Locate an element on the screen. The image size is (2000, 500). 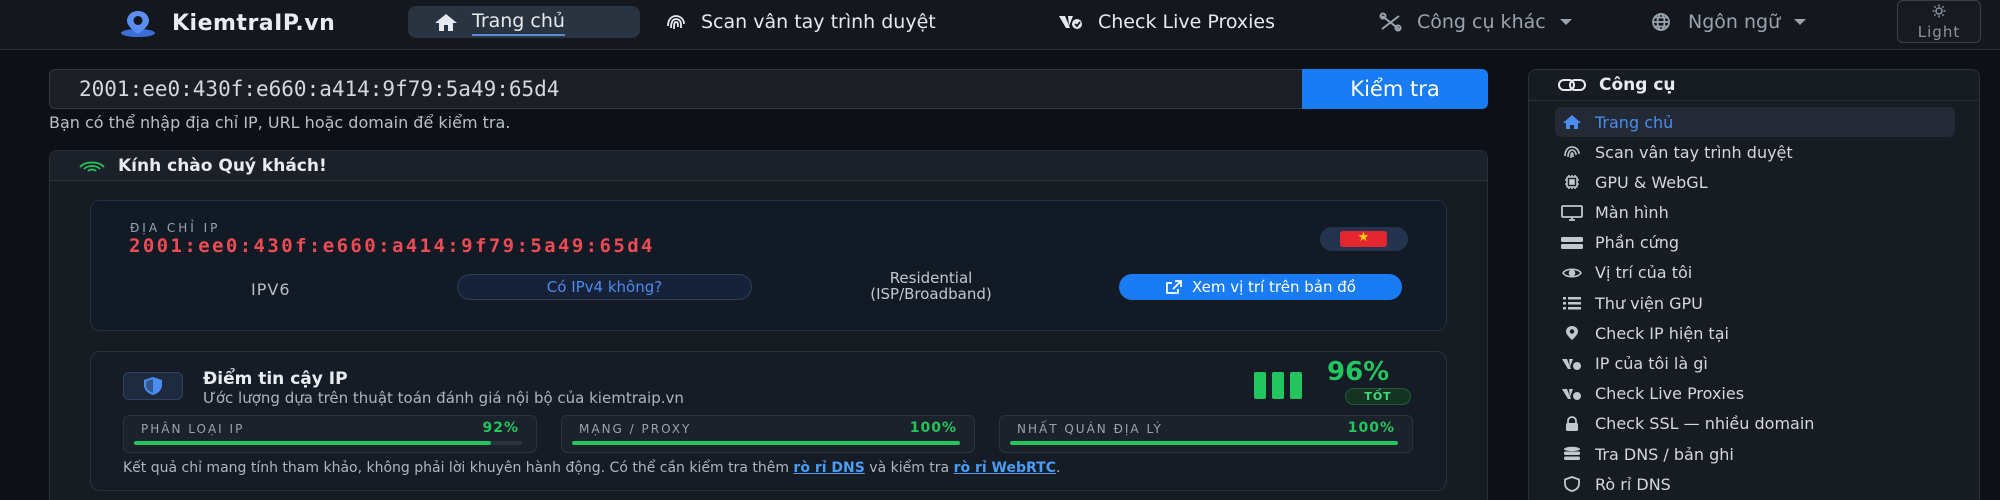
theme-toggle-button: Light is located at coordinates (1939, 21).